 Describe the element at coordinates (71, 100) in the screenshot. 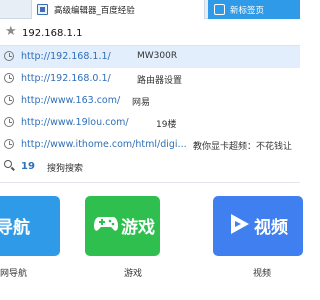

I see `suggestion-url: http://www.163.com/` at that location.